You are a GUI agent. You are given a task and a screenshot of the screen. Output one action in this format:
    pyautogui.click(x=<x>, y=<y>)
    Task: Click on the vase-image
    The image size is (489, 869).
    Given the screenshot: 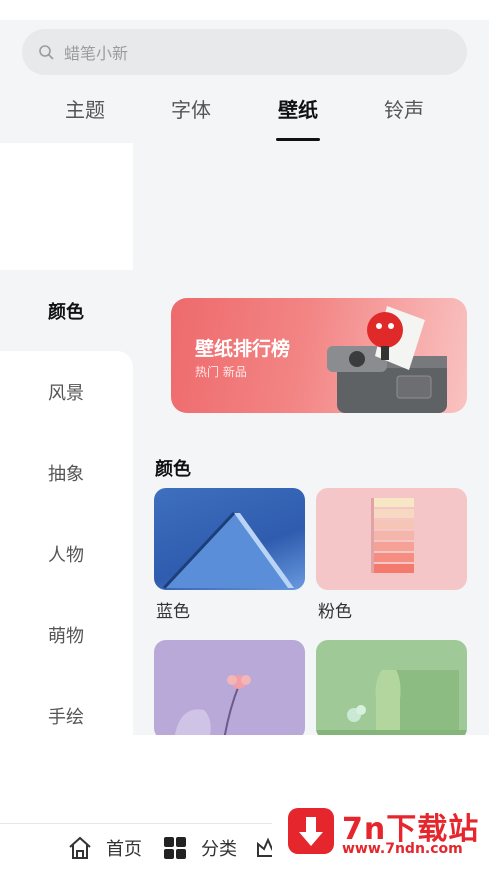 What is the action you would take?
    pyautogui.click(x=391, y=702)
    